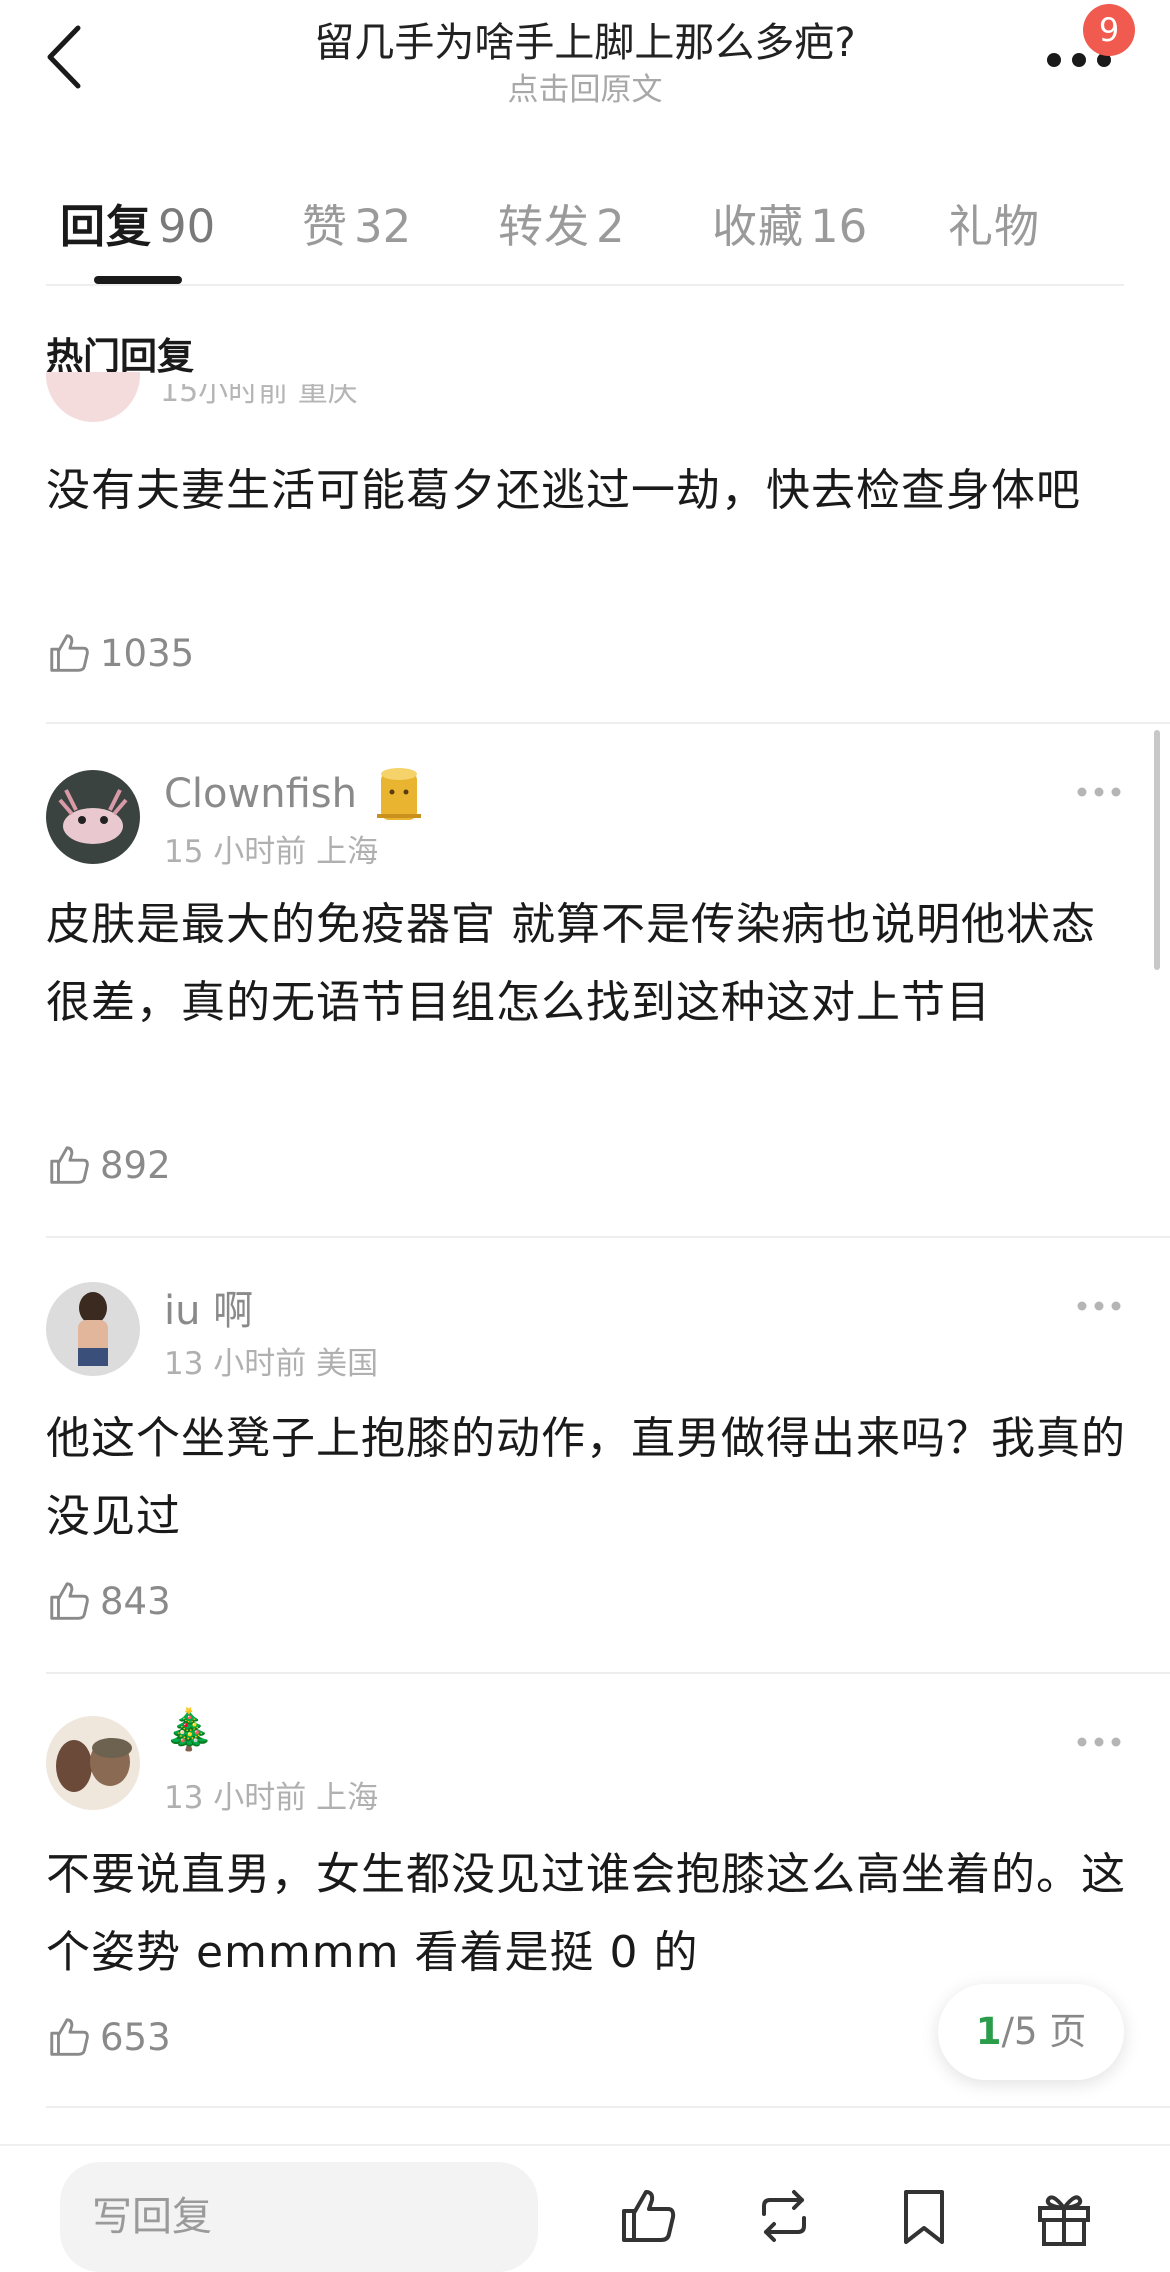 The height and width of the screenshot is (2272, 1170). What do you see at coordinates (994, 222) in the screenshot?
I see `tab-gifts: 礼物` at bounding box center [994, 222].